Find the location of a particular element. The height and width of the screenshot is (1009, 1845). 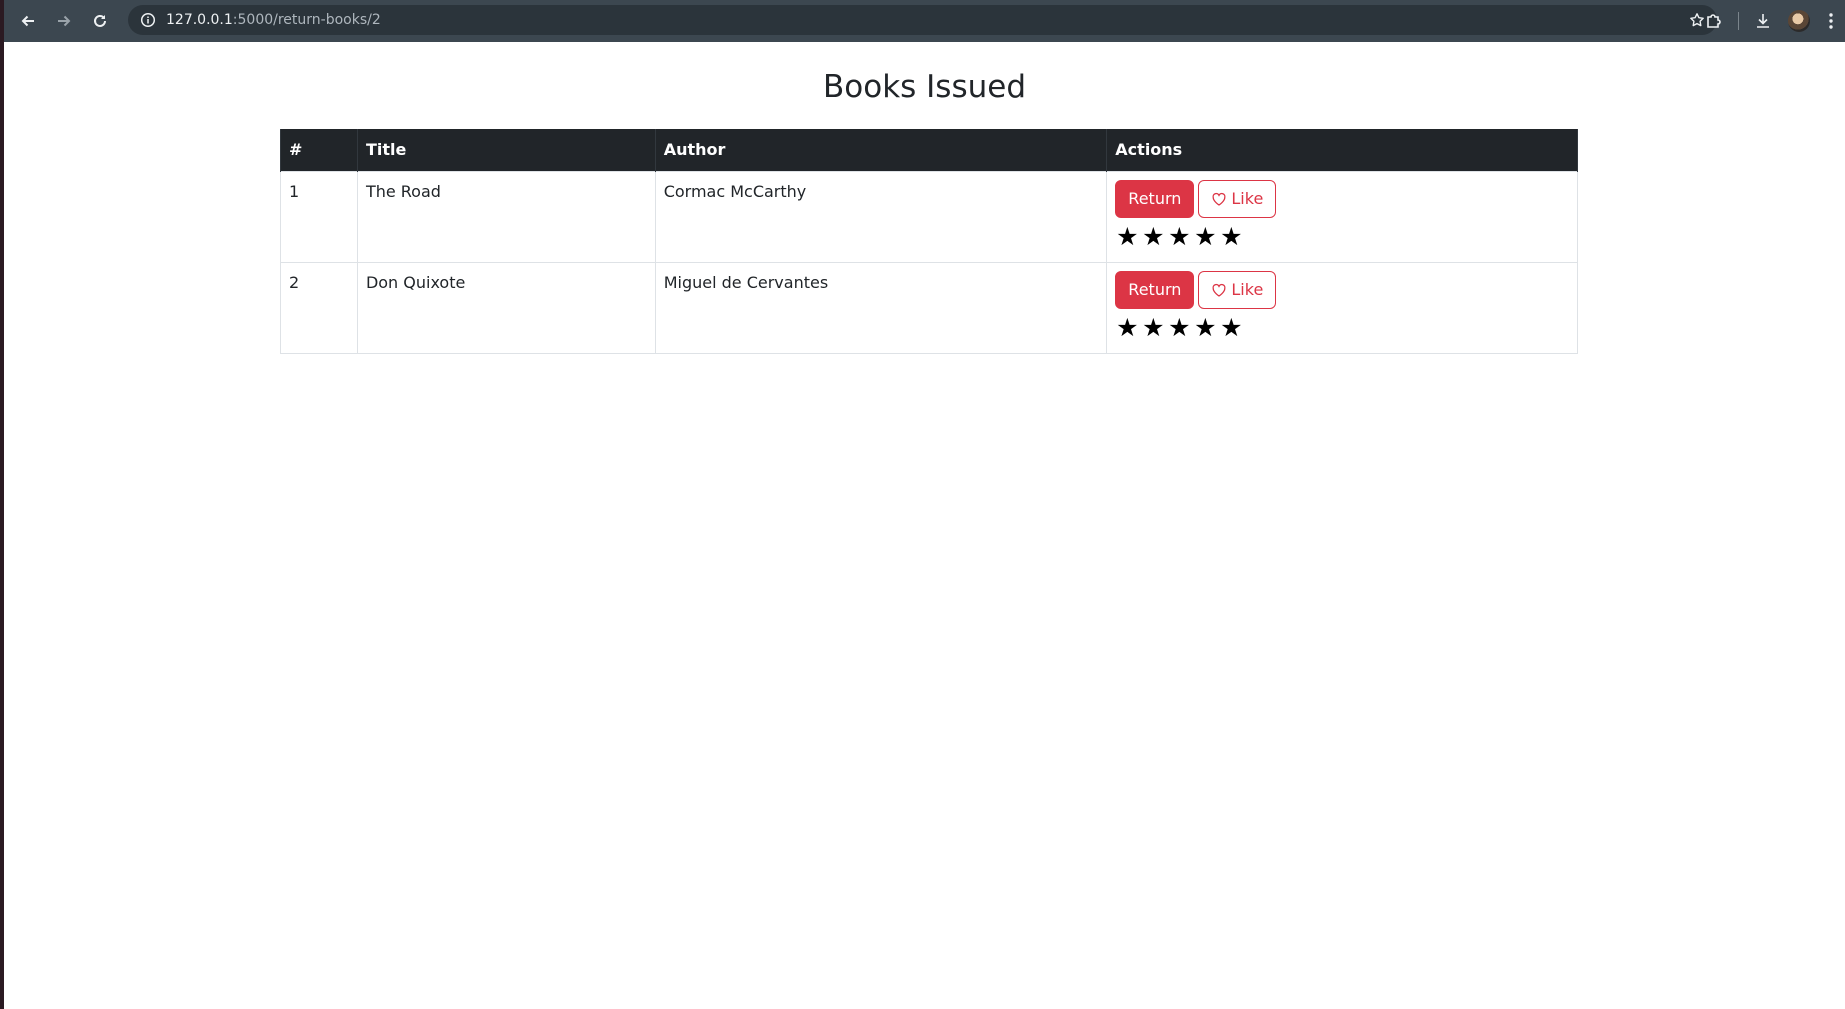

cell-title: Don Quixote is located at coordinates (506, 307).